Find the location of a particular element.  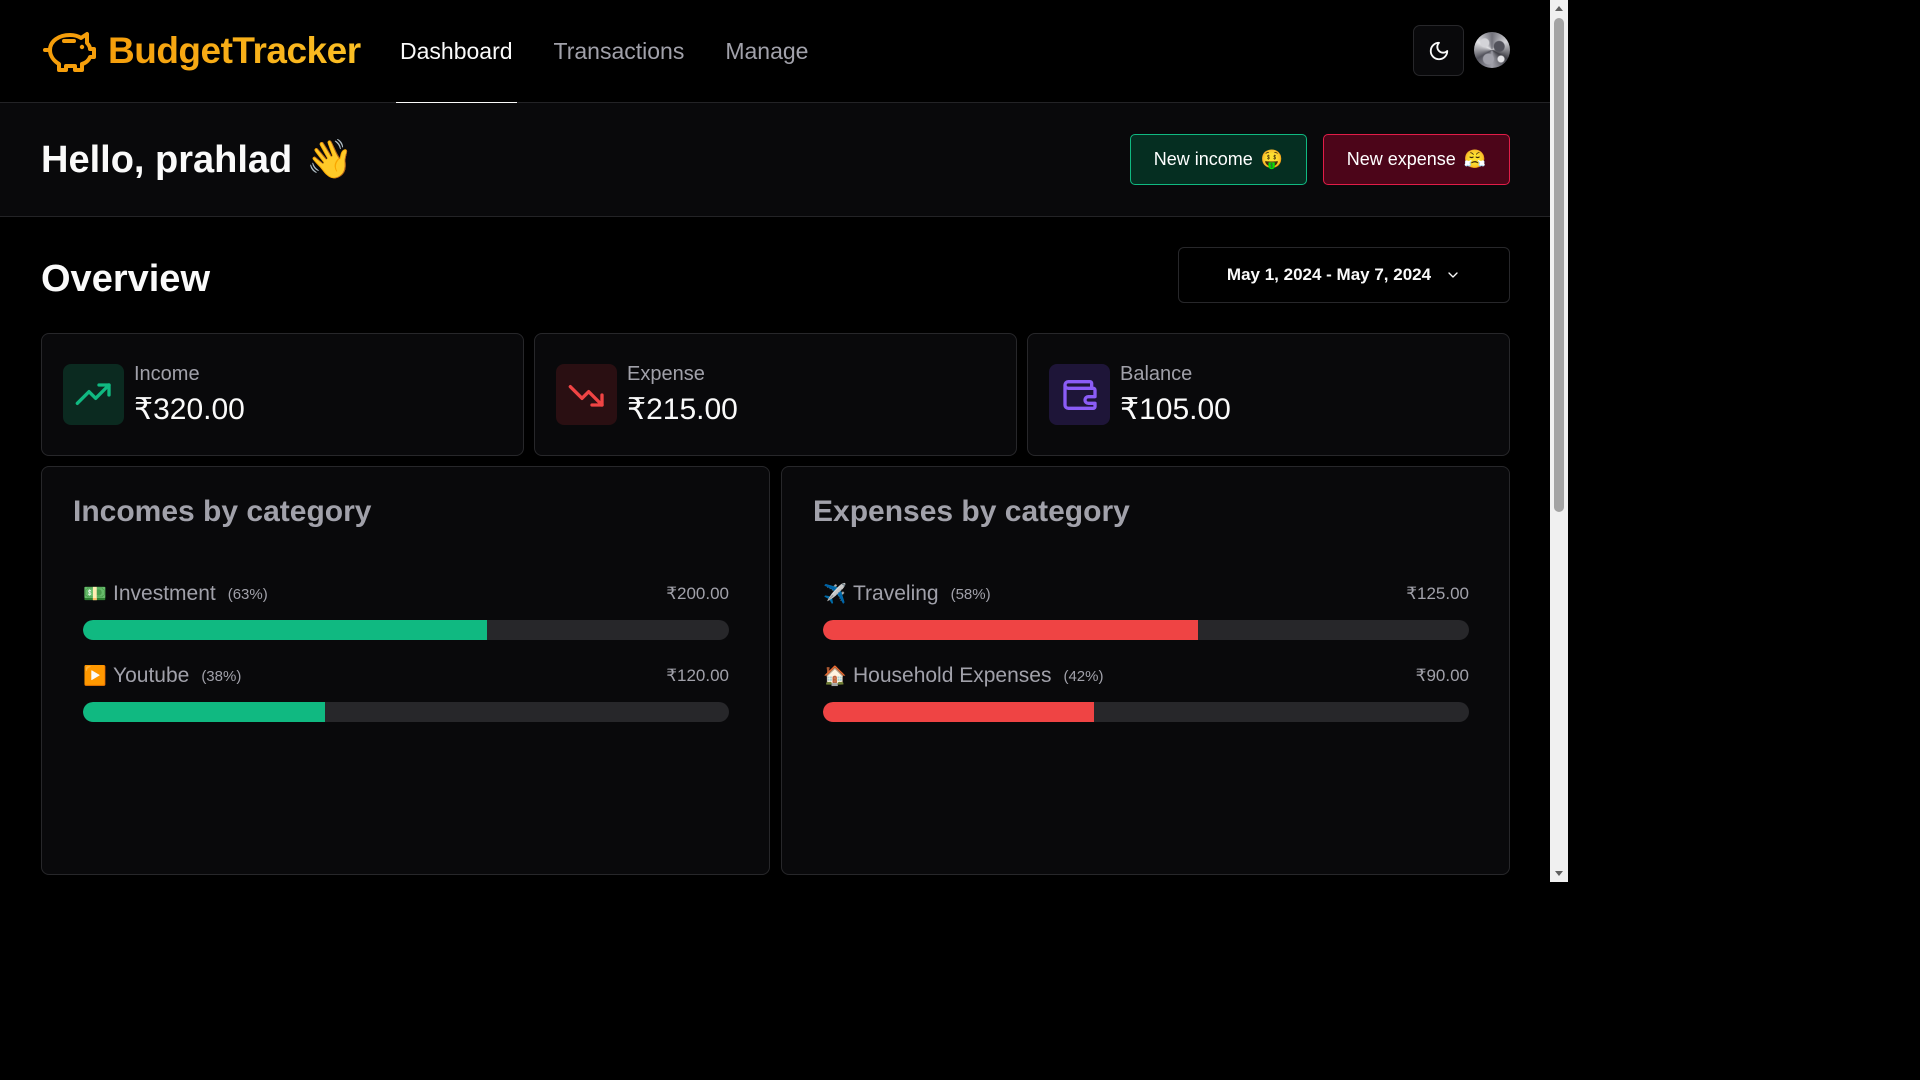

cash-icon: 💵 is located at coordinates (95, 594).